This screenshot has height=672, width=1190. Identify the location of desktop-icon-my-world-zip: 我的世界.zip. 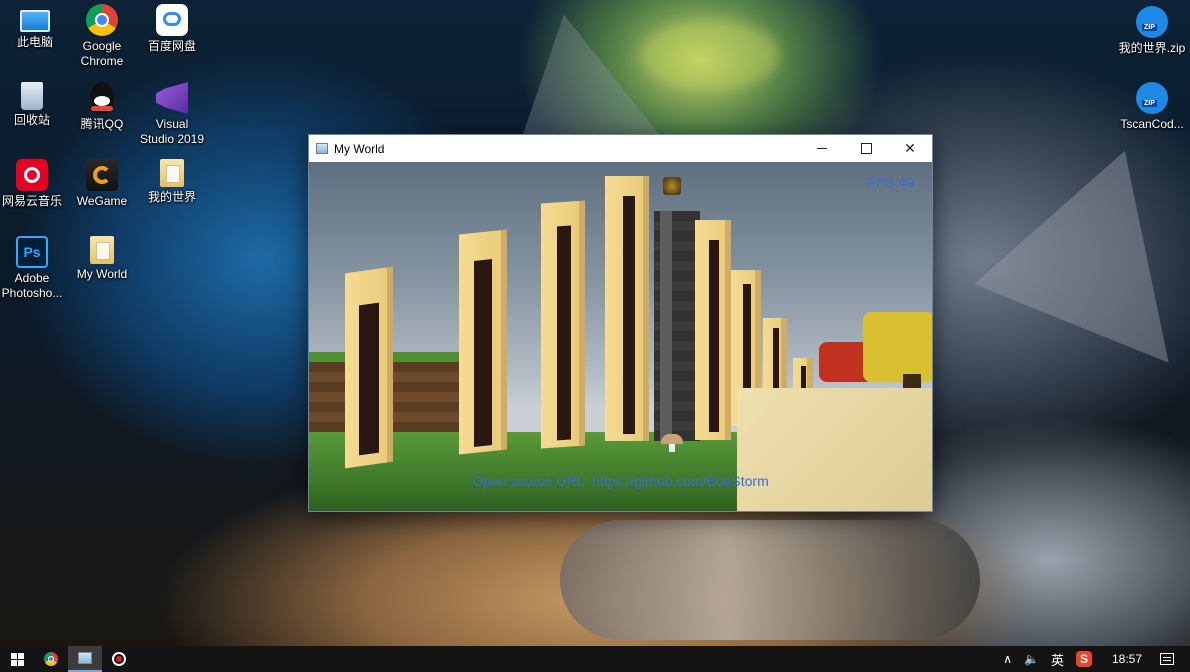
(1152, 31).